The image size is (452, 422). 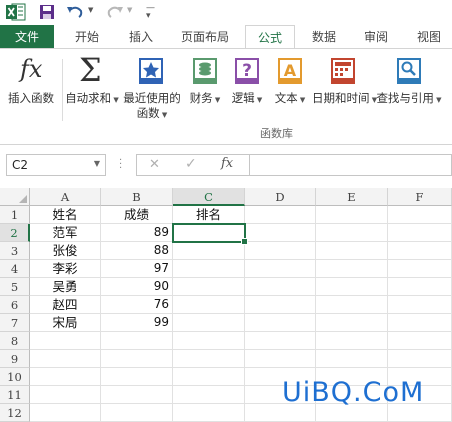 I want to click on cancel-icon: ✕, so click(x=154, y=164).